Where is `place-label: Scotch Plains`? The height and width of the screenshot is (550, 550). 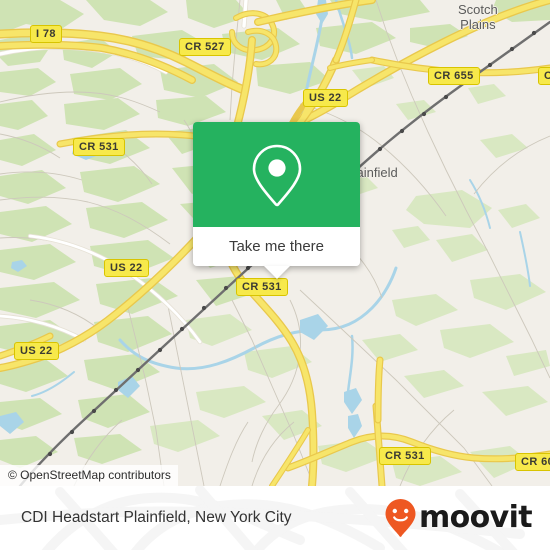
place-label: Scotch Plains is located at coordinates (478, 17).